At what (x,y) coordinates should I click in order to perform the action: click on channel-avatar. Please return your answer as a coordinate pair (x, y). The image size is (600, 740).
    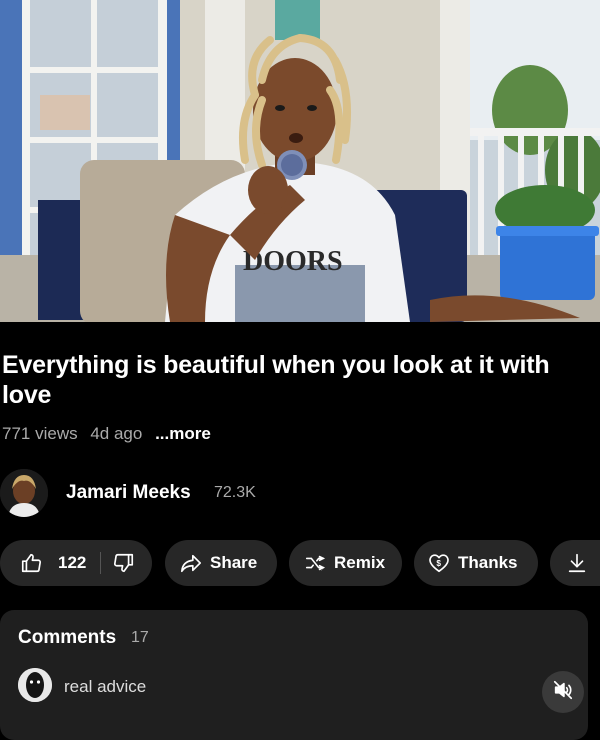
    Looking at the image, I should click on (24, 493).